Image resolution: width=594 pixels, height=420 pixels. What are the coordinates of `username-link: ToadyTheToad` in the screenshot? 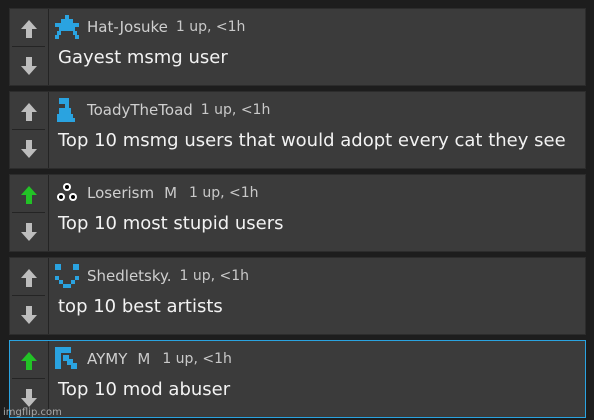 It's located at (140, 110).